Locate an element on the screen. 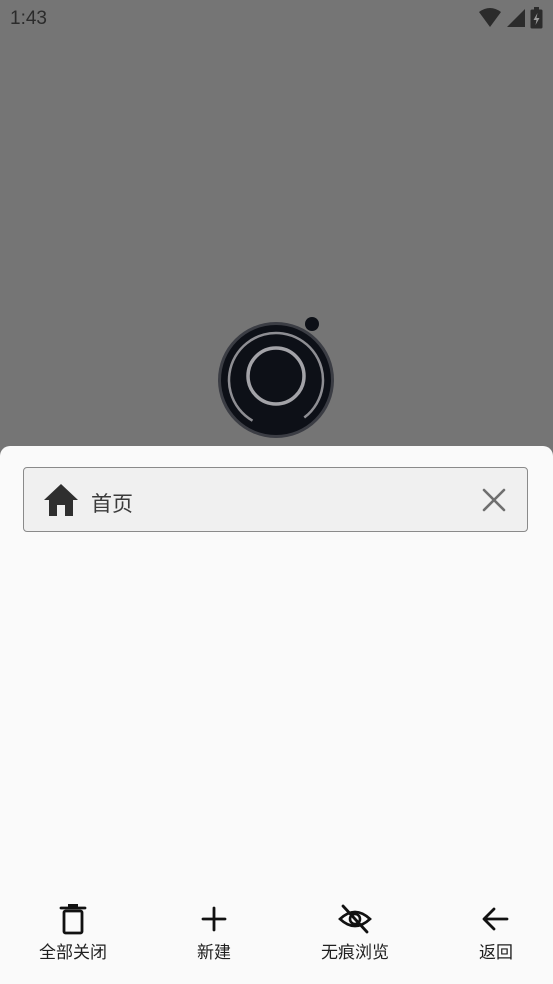 The image size is (553, 984). home-icon is located at coordinates (61, 500).